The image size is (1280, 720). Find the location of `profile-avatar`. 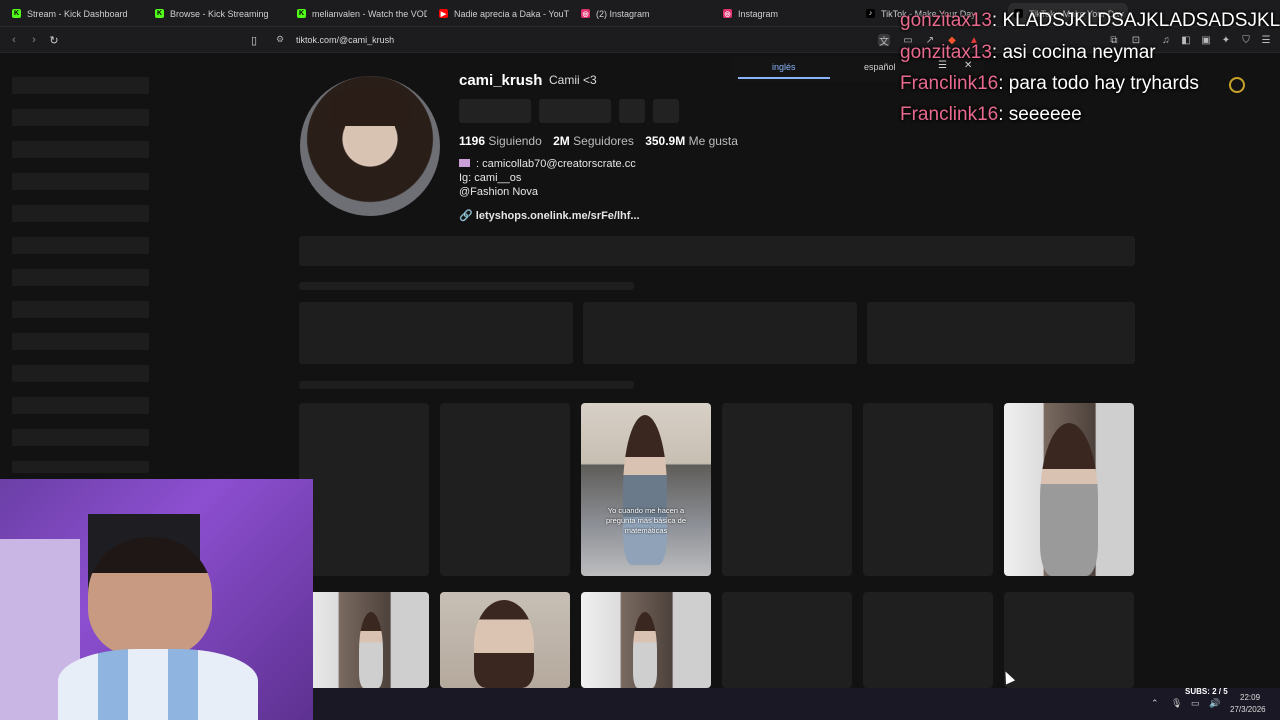

profile-avatar is located at coordinates (370, 146).